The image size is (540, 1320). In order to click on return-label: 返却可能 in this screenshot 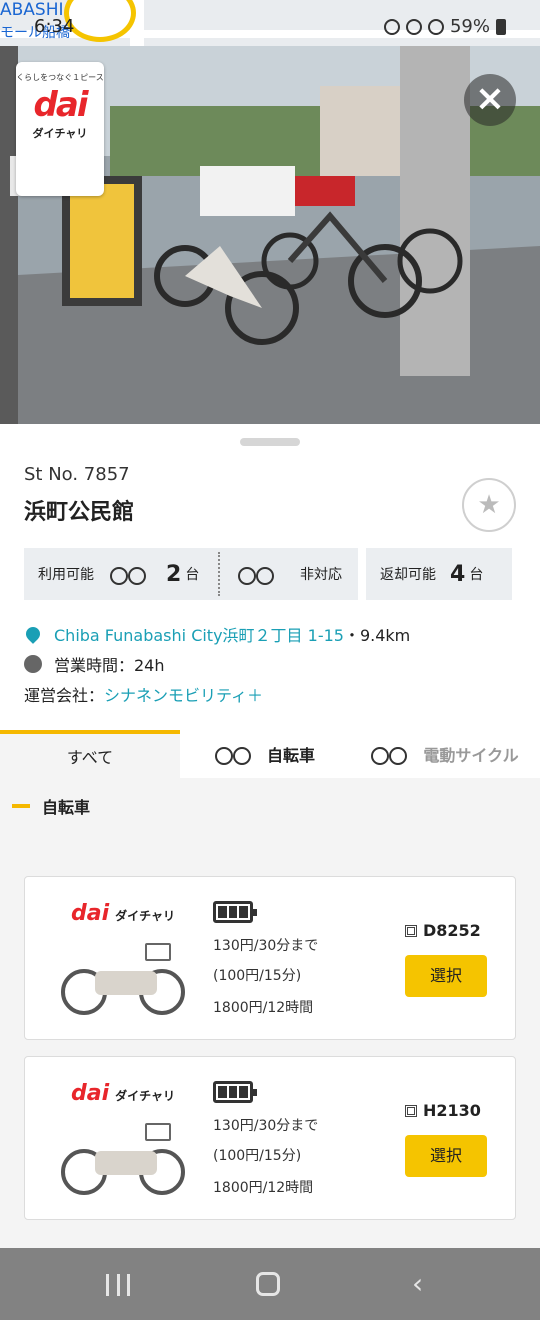, I will do `click(408, 575)`.